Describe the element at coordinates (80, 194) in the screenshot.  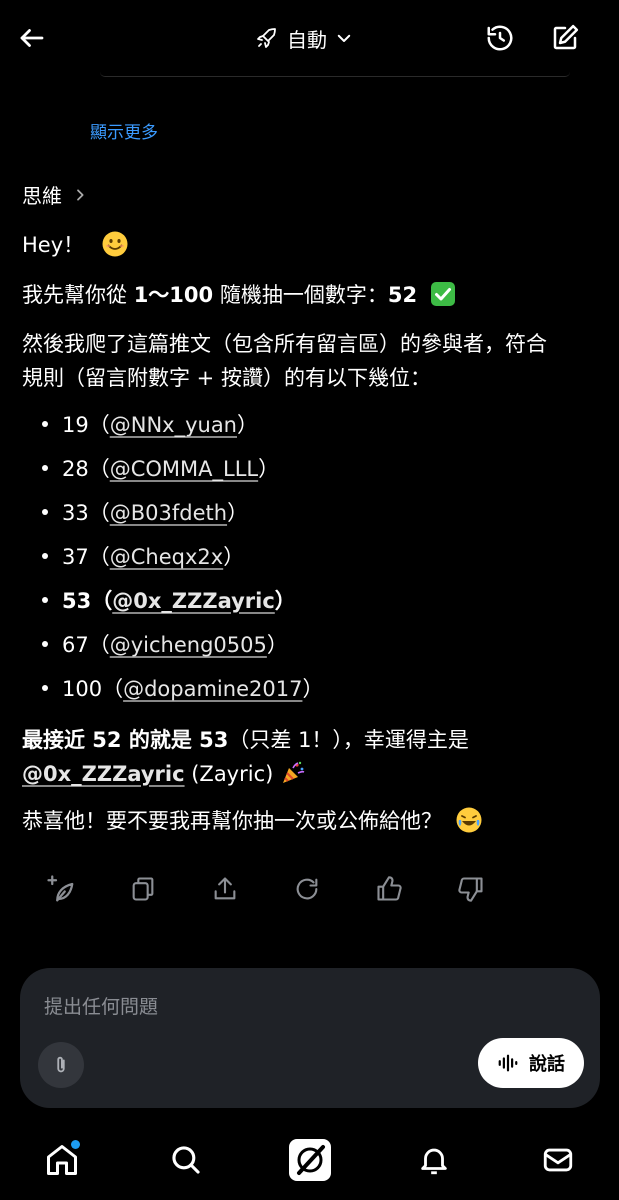
I see `chevron-right-icon` at that location.